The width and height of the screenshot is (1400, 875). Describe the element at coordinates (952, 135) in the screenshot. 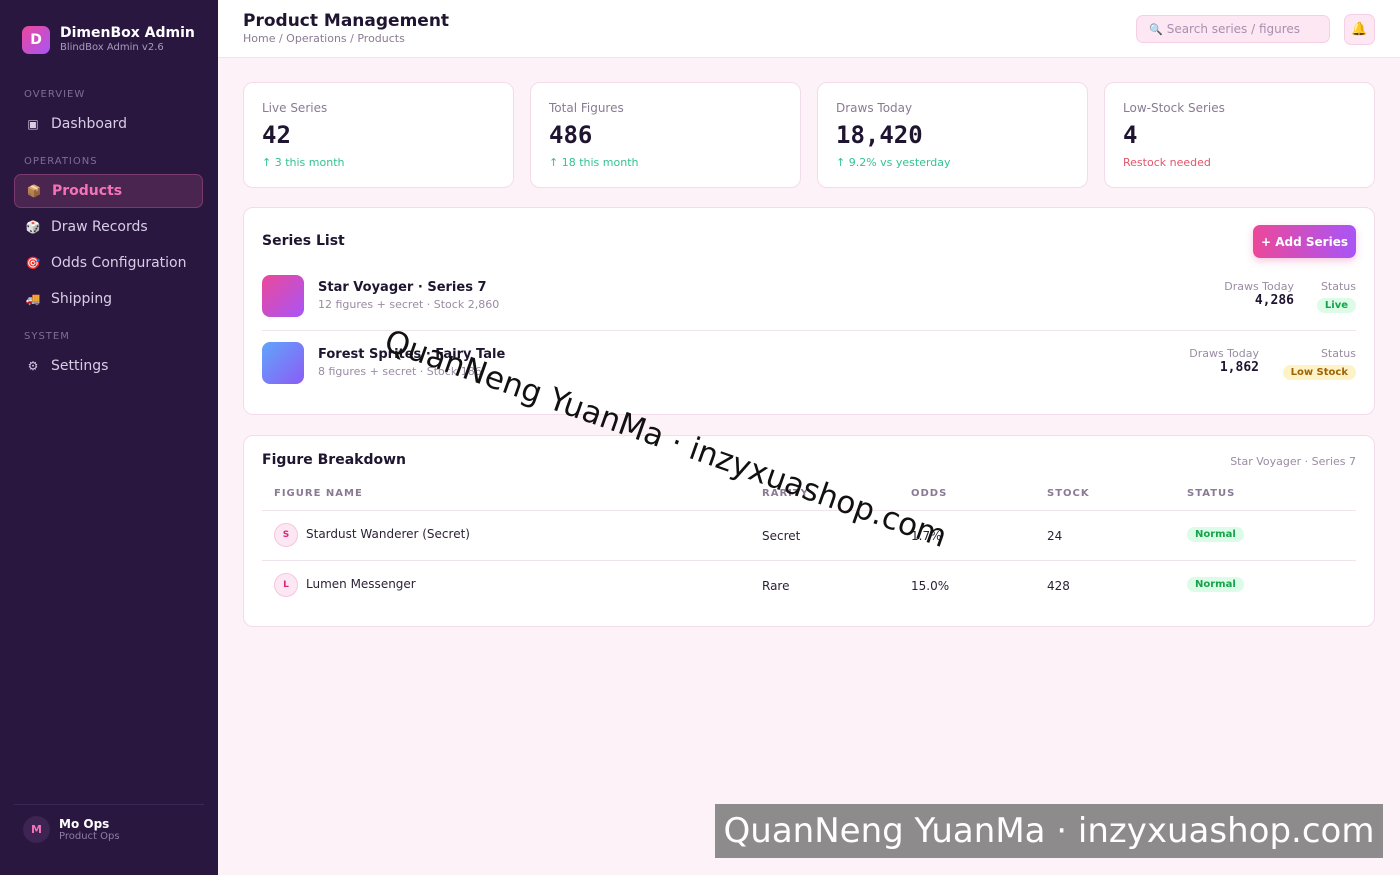

I see `stat-card-draws-today: Draws Today 18,420 ↑ 9.2% vs yesterday` at that location.